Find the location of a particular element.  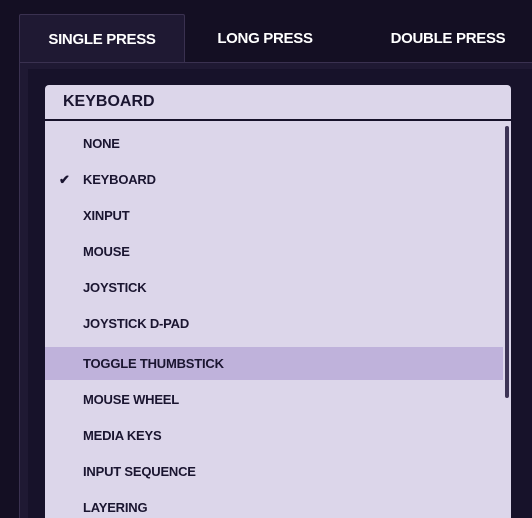

option-toggle-thumbstick: TOGGLE THUMBSTICK is located at coordinates (274, 363).